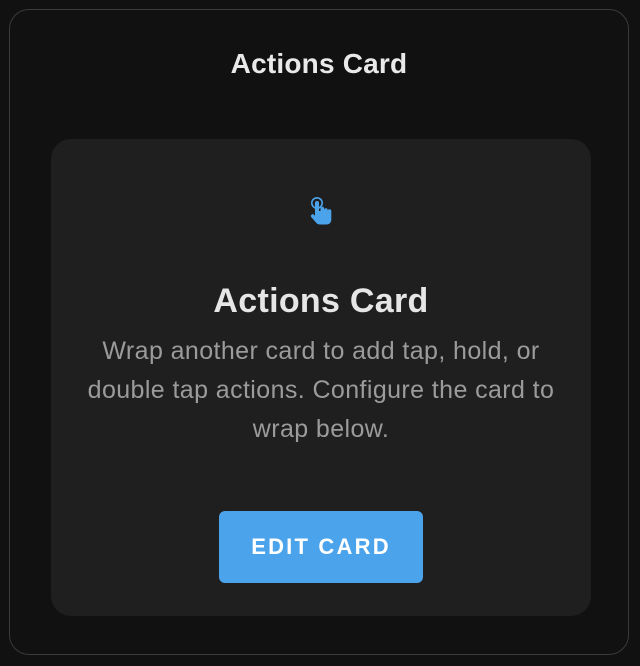  What do you see at coordinates (321, 547) in the screenshot?
I see `edit-card-button: EDIT CARD` at bounding box center [321, 547].